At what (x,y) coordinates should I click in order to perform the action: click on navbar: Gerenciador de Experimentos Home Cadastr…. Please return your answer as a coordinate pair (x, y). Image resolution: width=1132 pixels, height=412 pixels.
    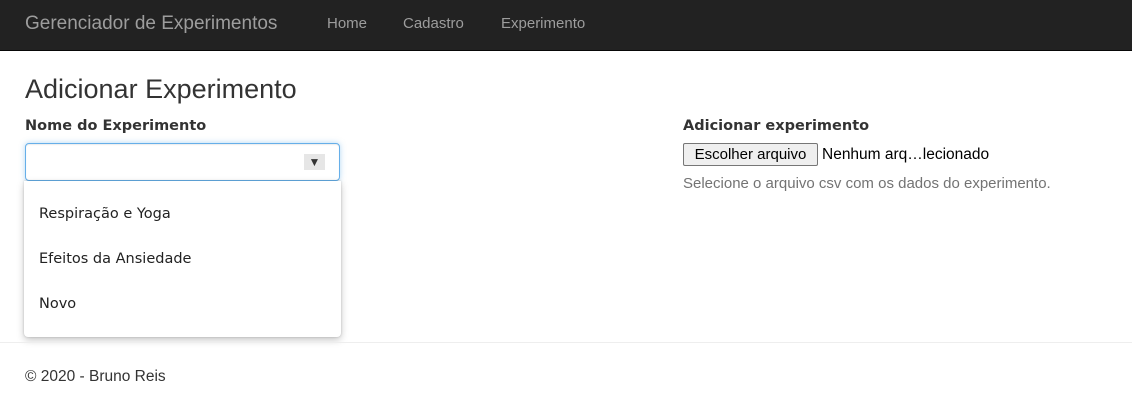
    Looking at the image, I should click on (566, 25).